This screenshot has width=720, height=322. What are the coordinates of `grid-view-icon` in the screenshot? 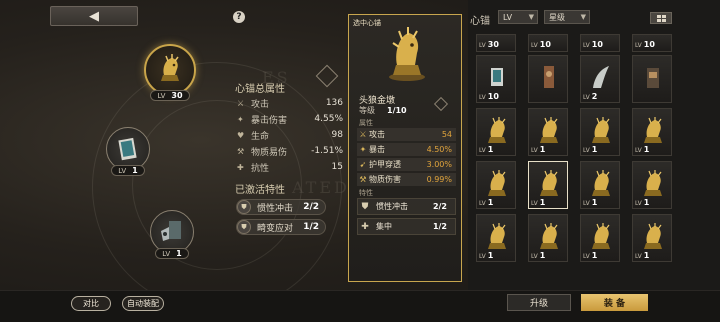 It's located at (661, 18).